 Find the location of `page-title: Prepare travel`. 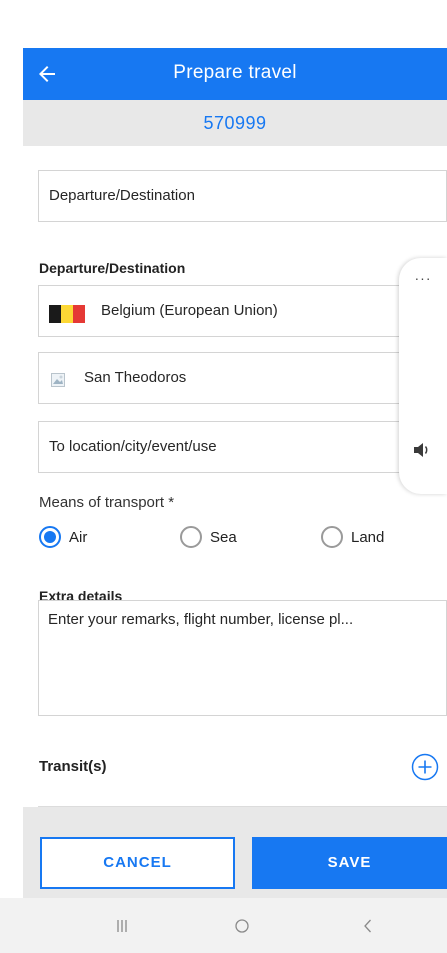

page-title: Prepare travel is located at coordinates (235, 72).